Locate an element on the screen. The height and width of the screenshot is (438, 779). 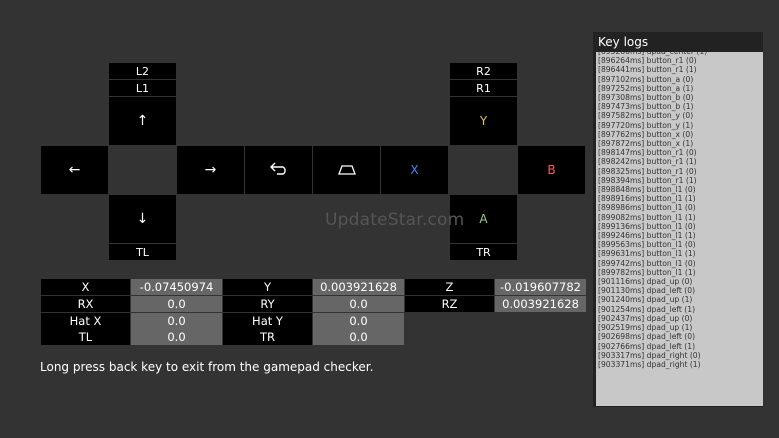
axis-rx-value: 0.0 is located at coordinates (176, 304).